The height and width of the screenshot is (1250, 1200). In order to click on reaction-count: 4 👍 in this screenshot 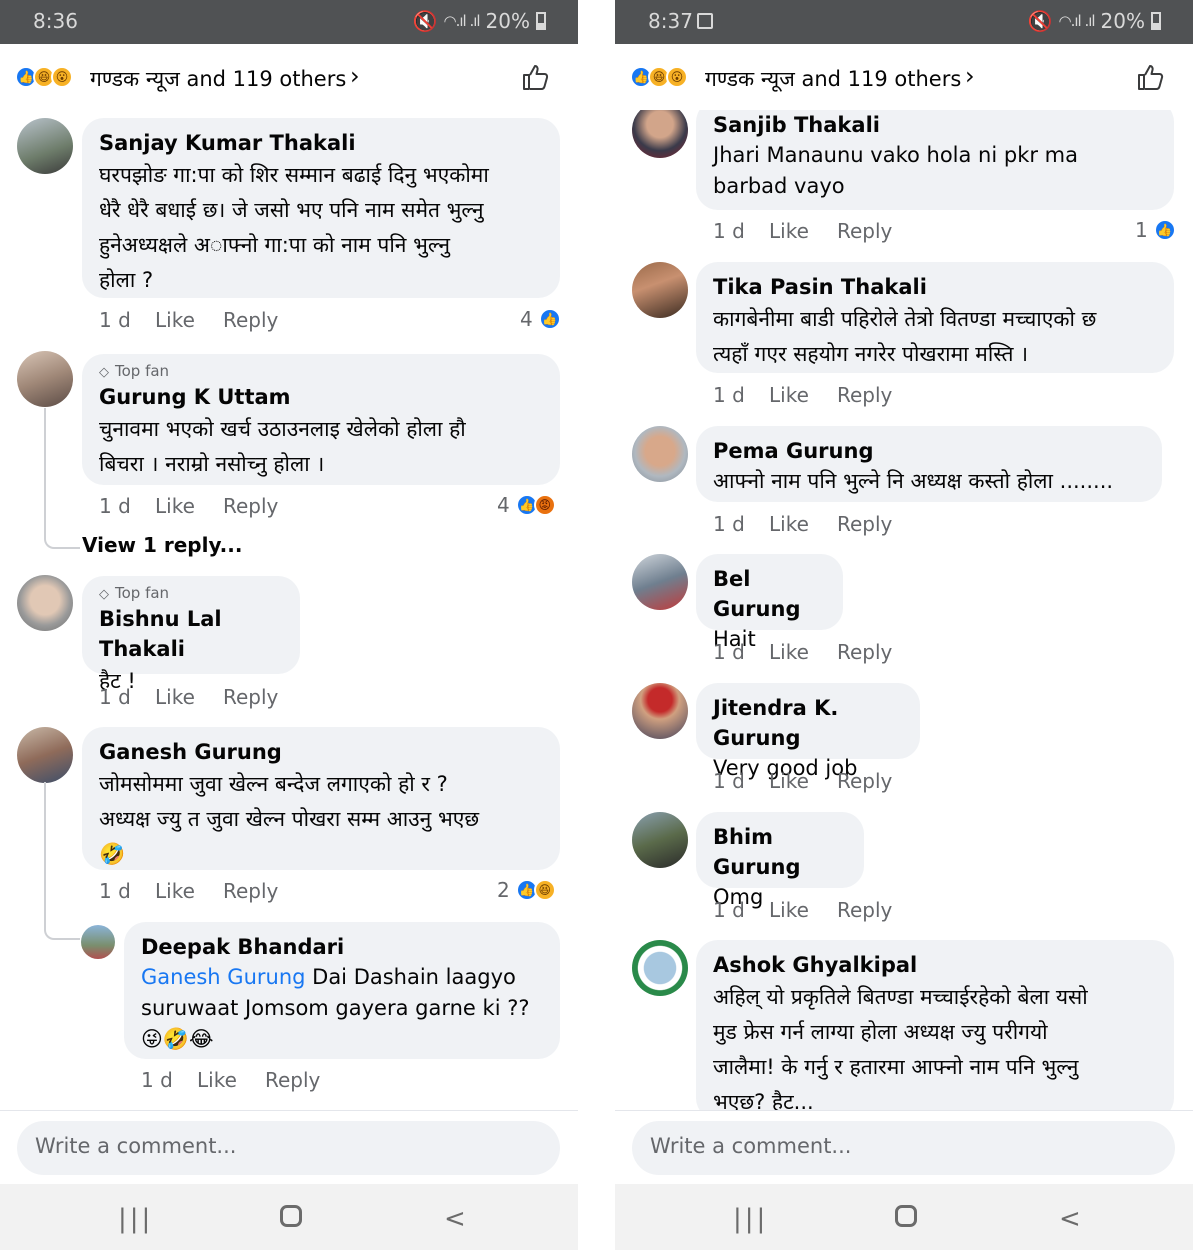, I will do `click(540, 319)`.